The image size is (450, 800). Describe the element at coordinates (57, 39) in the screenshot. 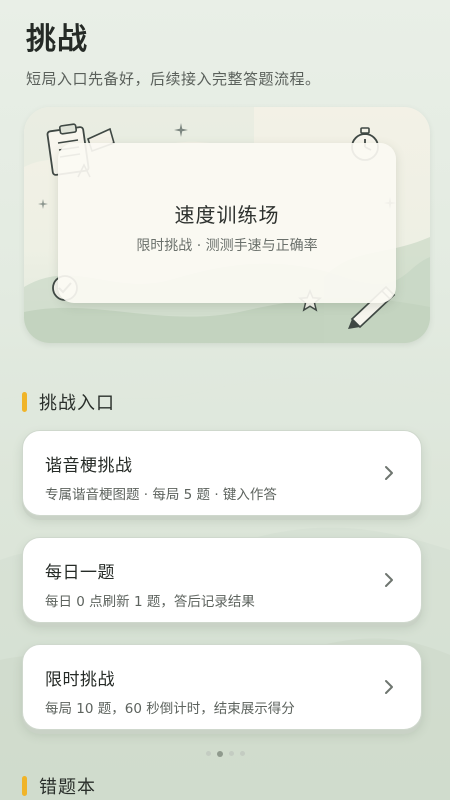

I see `page-title: 挑战` at that location.